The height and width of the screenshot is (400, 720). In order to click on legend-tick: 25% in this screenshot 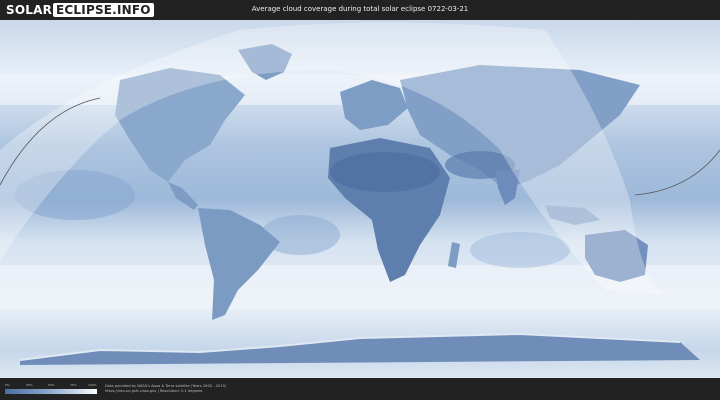, I will do `click(29, 385)`.